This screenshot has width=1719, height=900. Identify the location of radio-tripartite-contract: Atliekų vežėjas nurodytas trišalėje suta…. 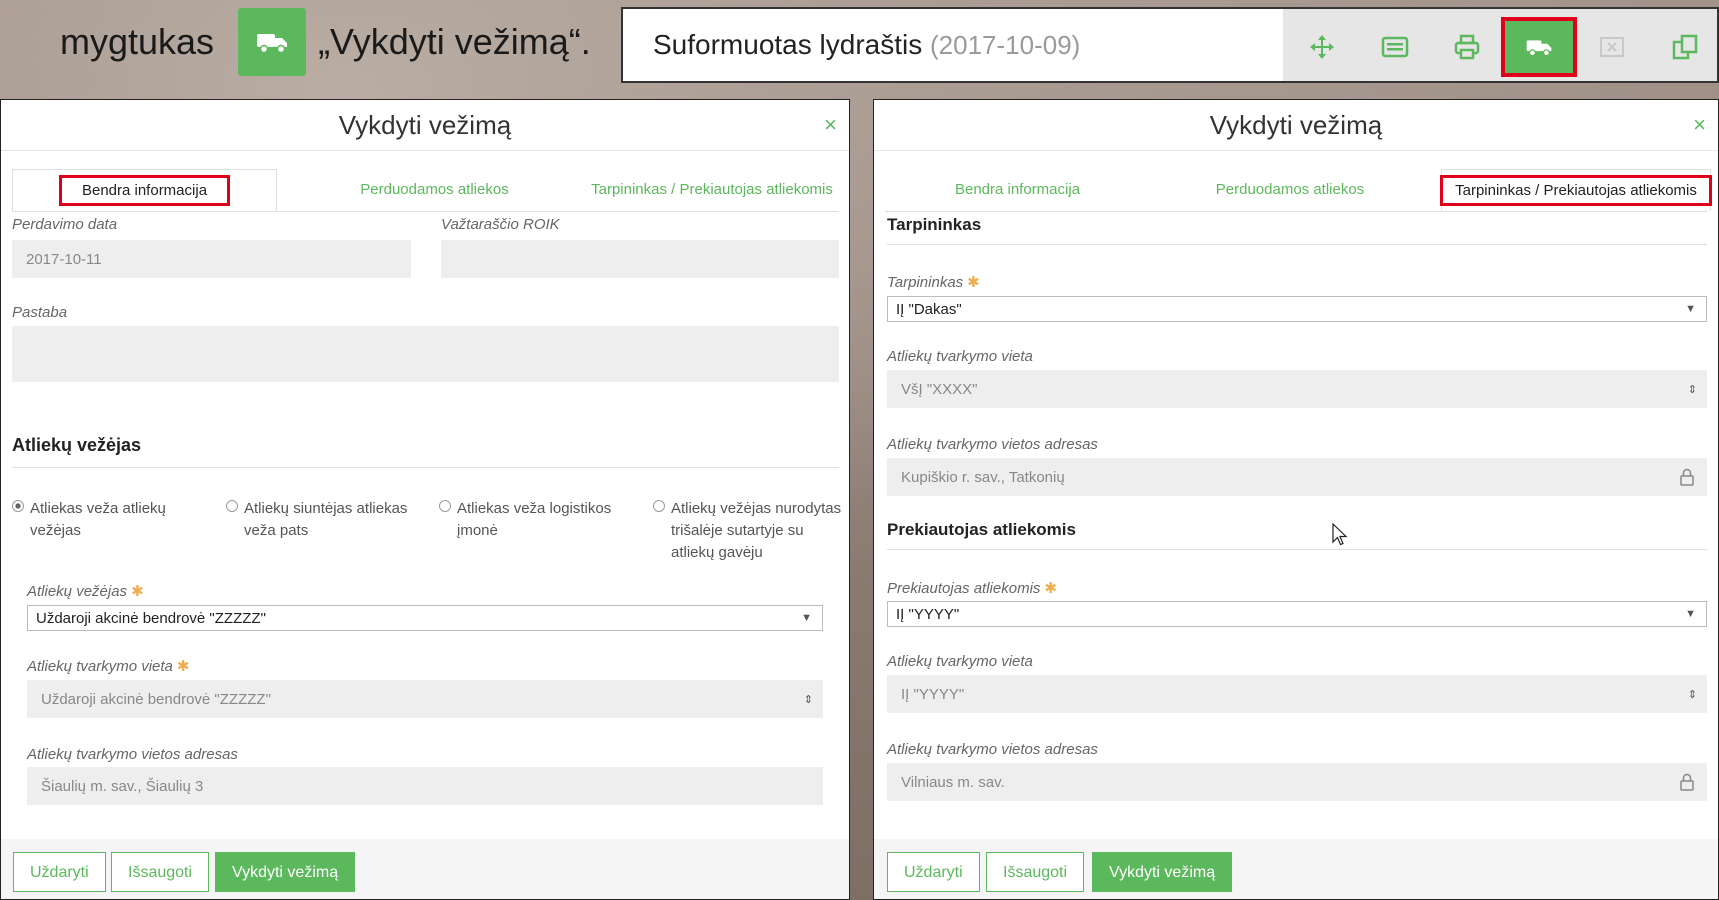
(748, 529).